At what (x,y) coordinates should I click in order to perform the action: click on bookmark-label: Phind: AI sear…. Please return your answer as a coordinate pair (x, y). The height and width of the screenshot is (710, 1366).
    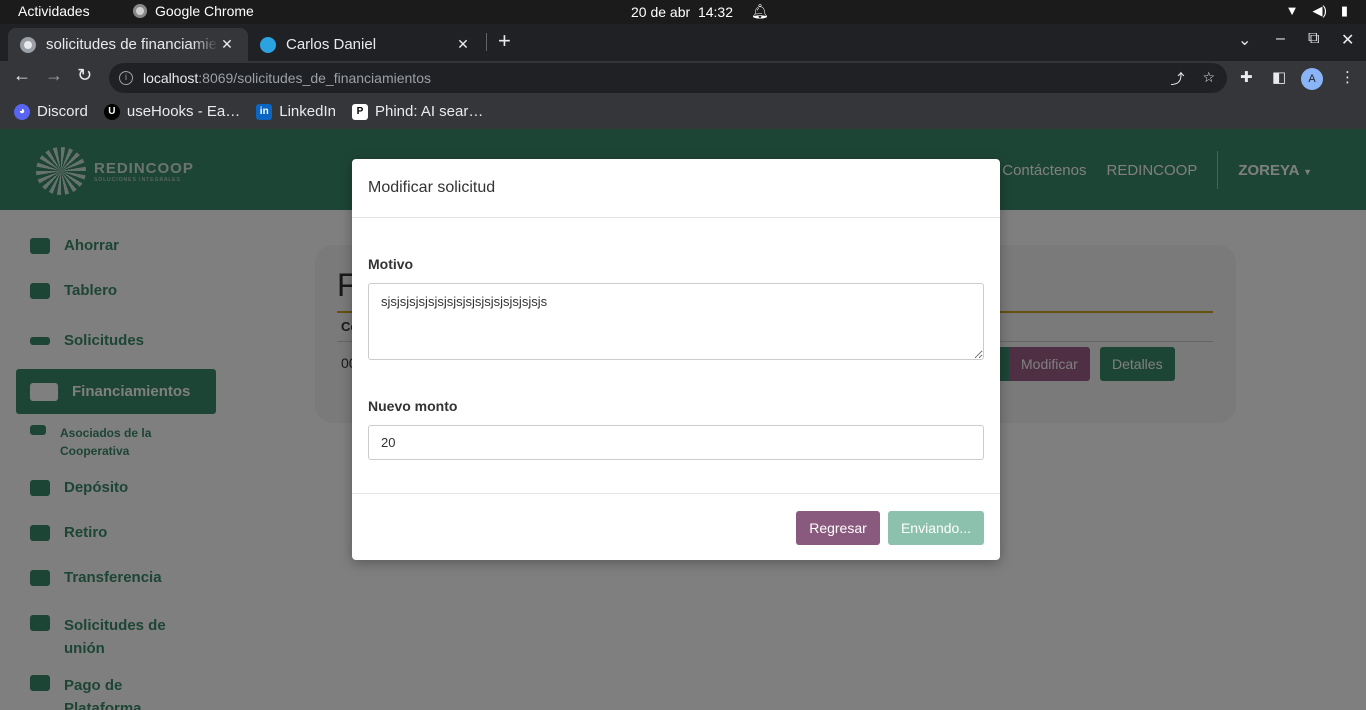
    Looking at the image, I should click on (429, 111).